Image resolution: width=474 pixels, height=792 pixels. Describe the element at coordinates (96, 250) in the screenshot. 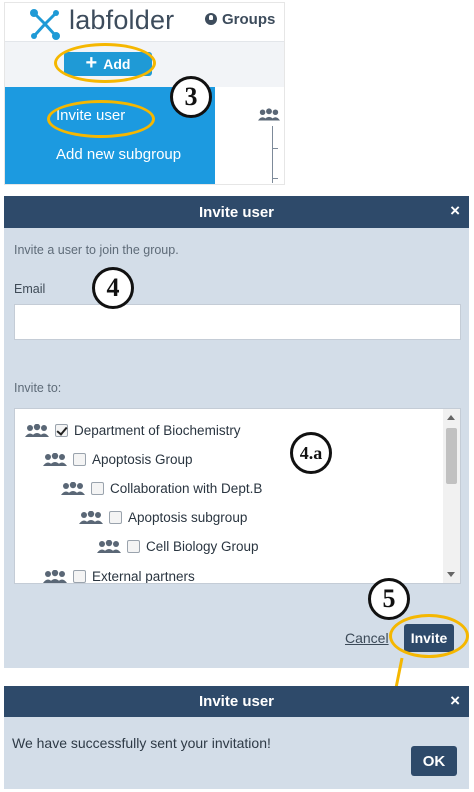

I see `dialog-intro-text: Invite a user to join the group.` at that location.